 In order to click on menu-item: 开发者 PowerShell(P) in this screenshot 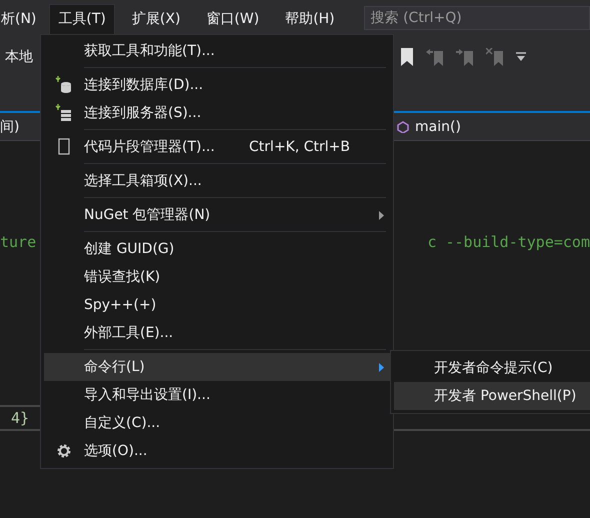, I will do `click(492, 396)`.